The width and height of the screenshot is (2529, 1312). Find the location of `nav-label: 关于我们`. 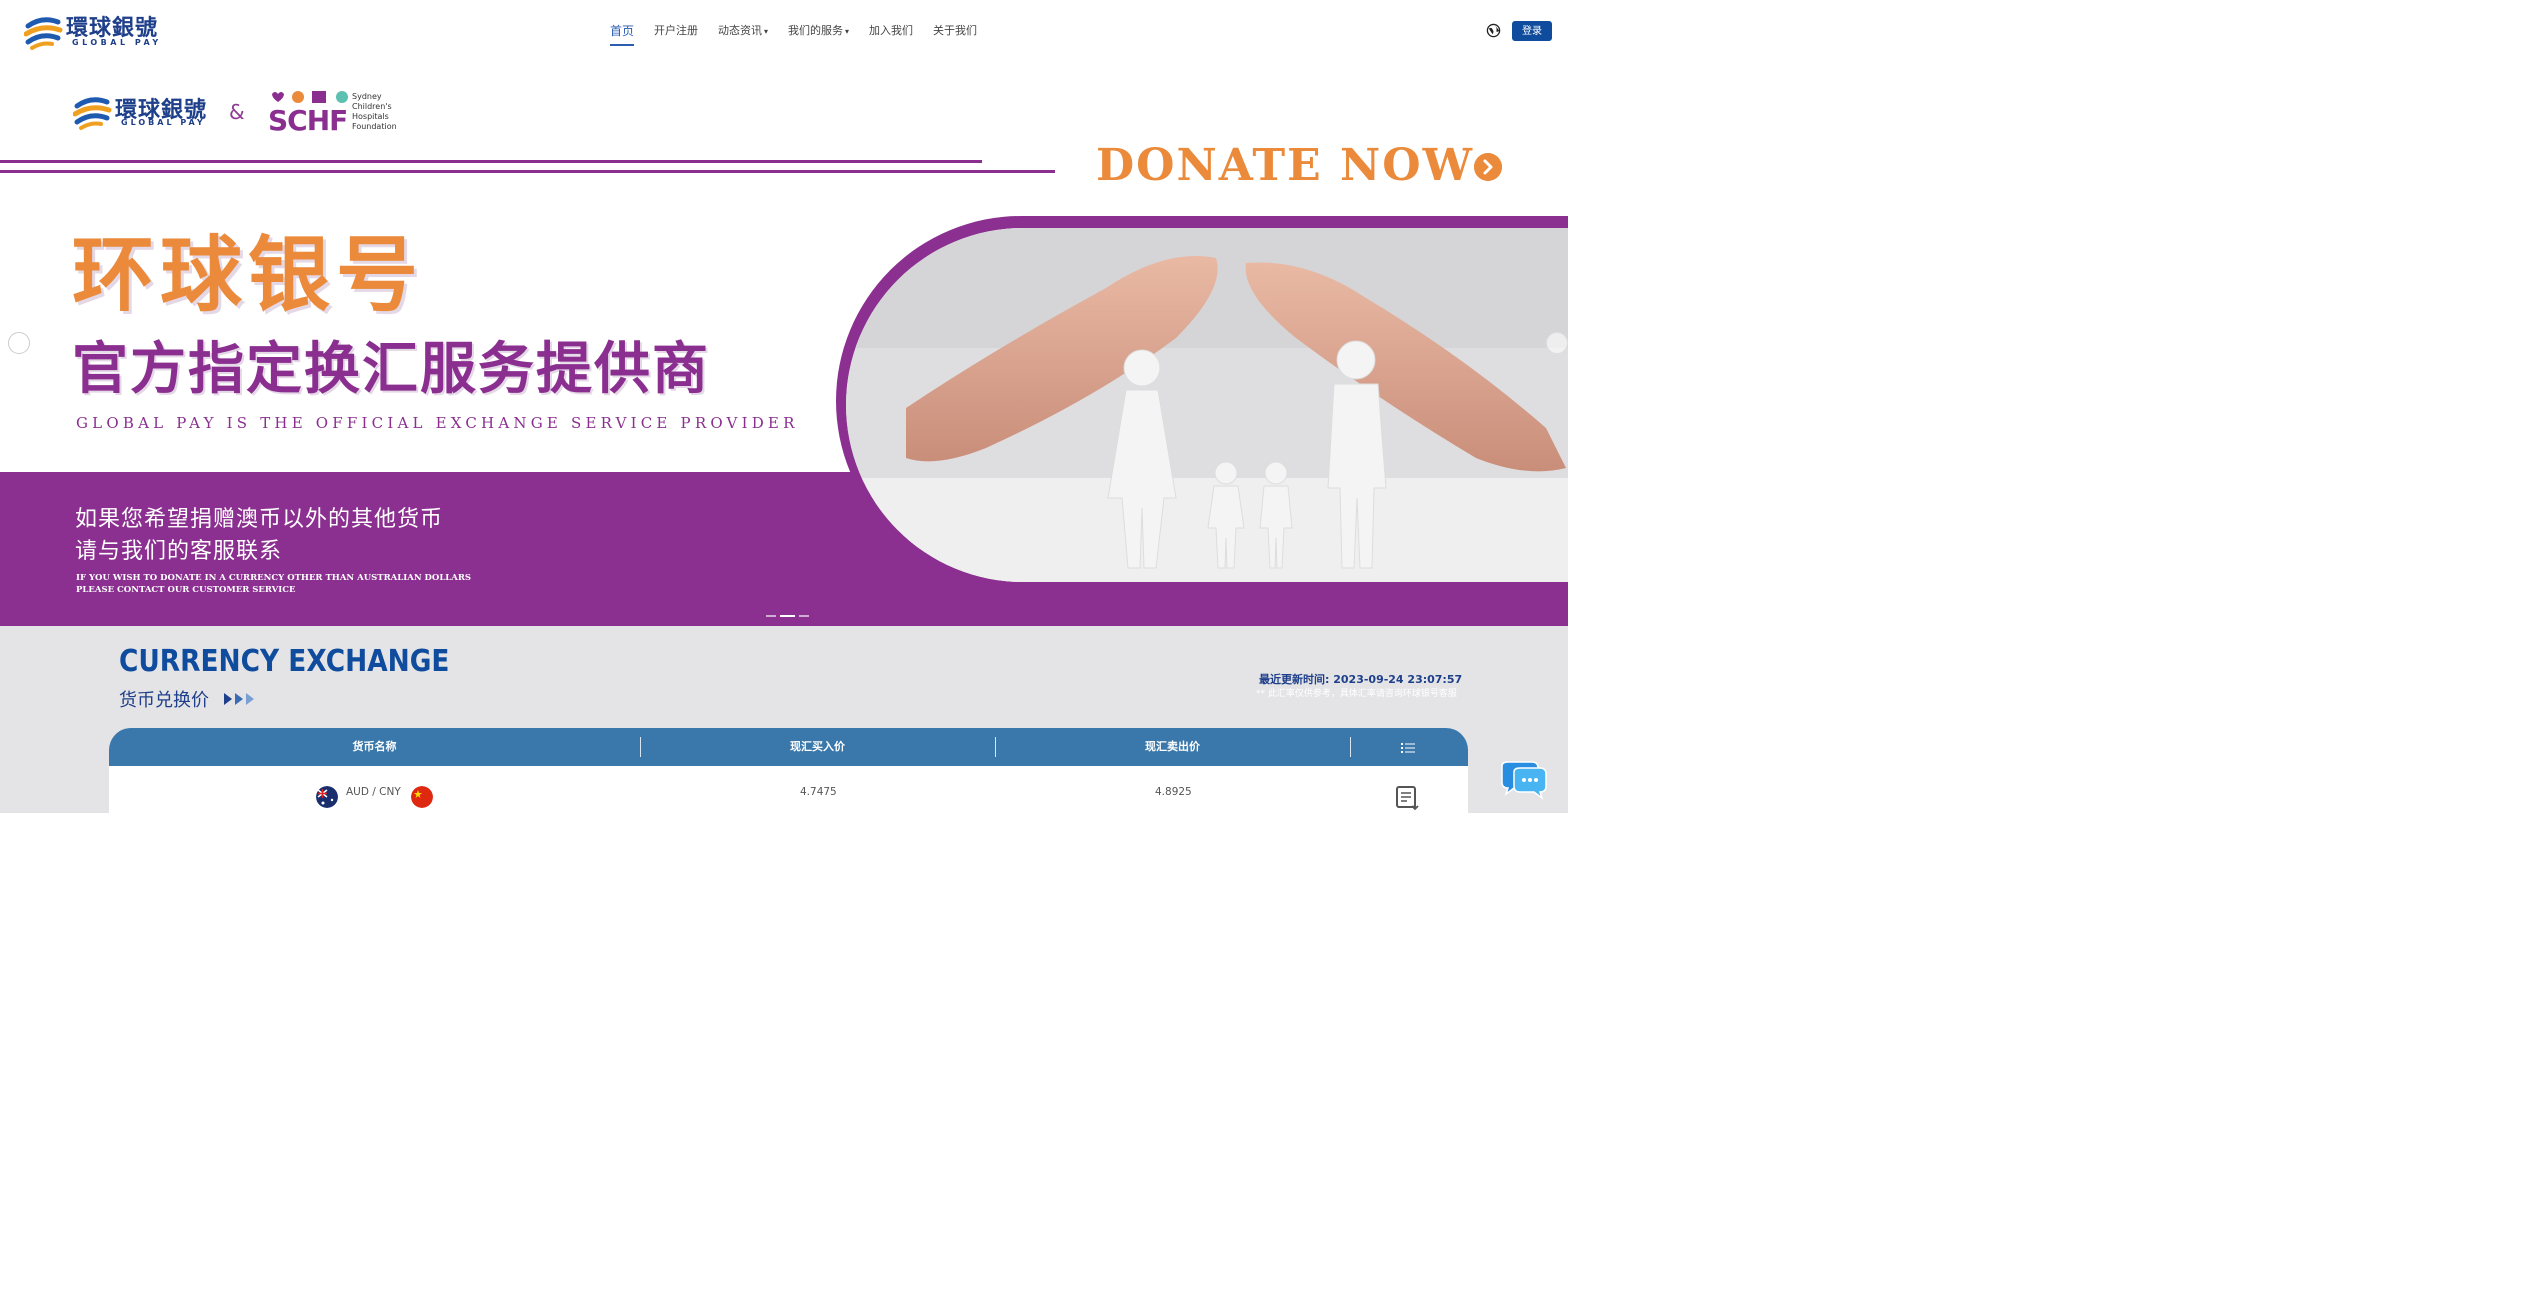

nav-label: 关于我们 is located at coordinates (955, 30).